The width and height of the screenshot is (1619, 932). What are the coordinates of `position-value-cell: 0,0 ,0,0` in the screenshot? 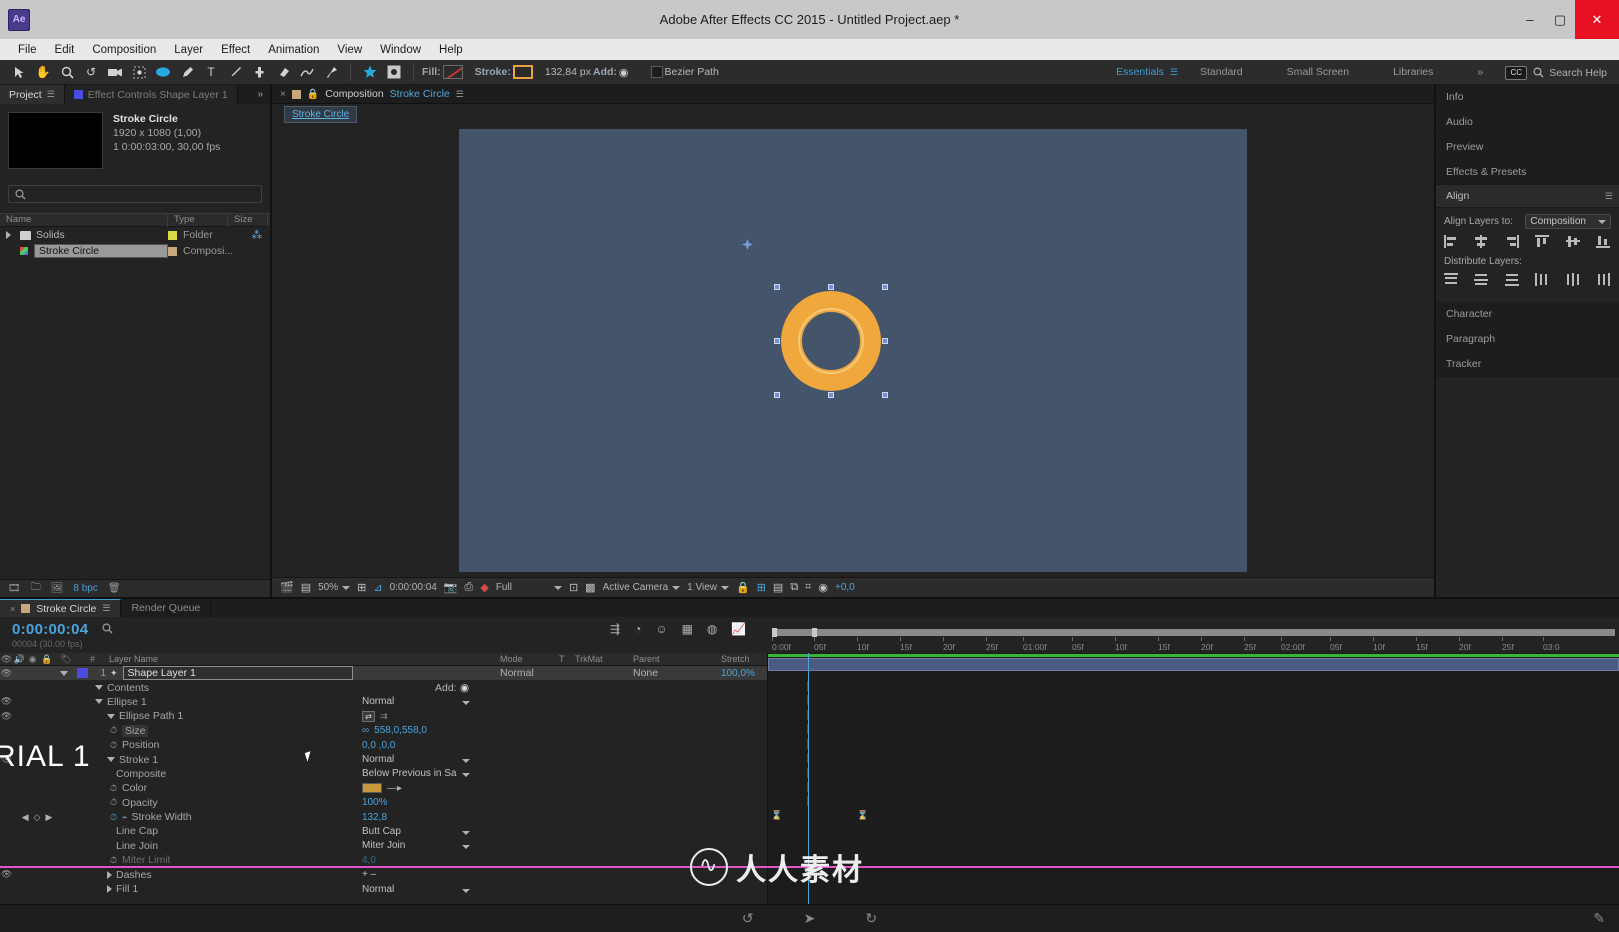 It's located at (378, 745).